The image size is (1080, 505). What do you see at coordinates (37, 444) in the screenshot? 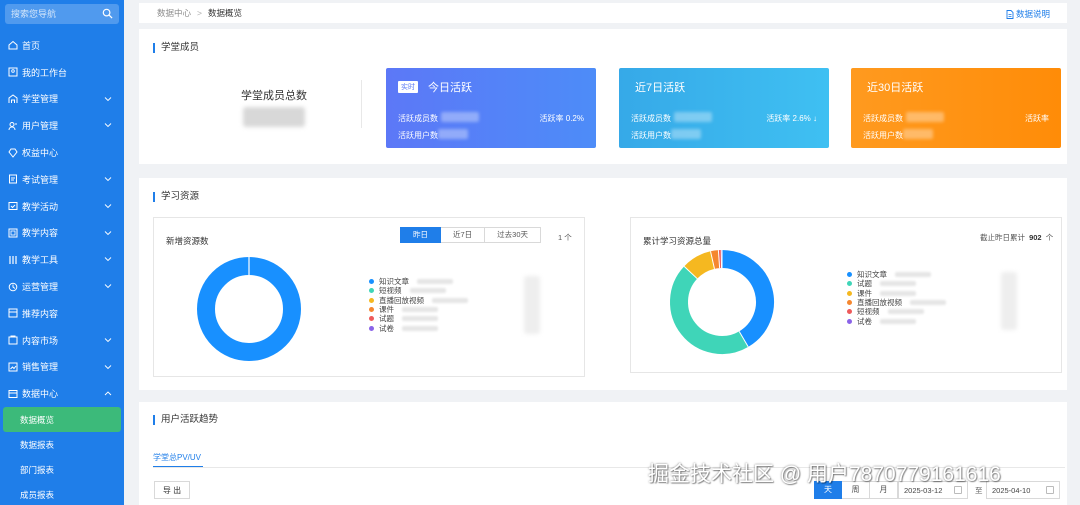
I see `sidebar-subitem-label: 数据报表` at bounding box center [37, 444].